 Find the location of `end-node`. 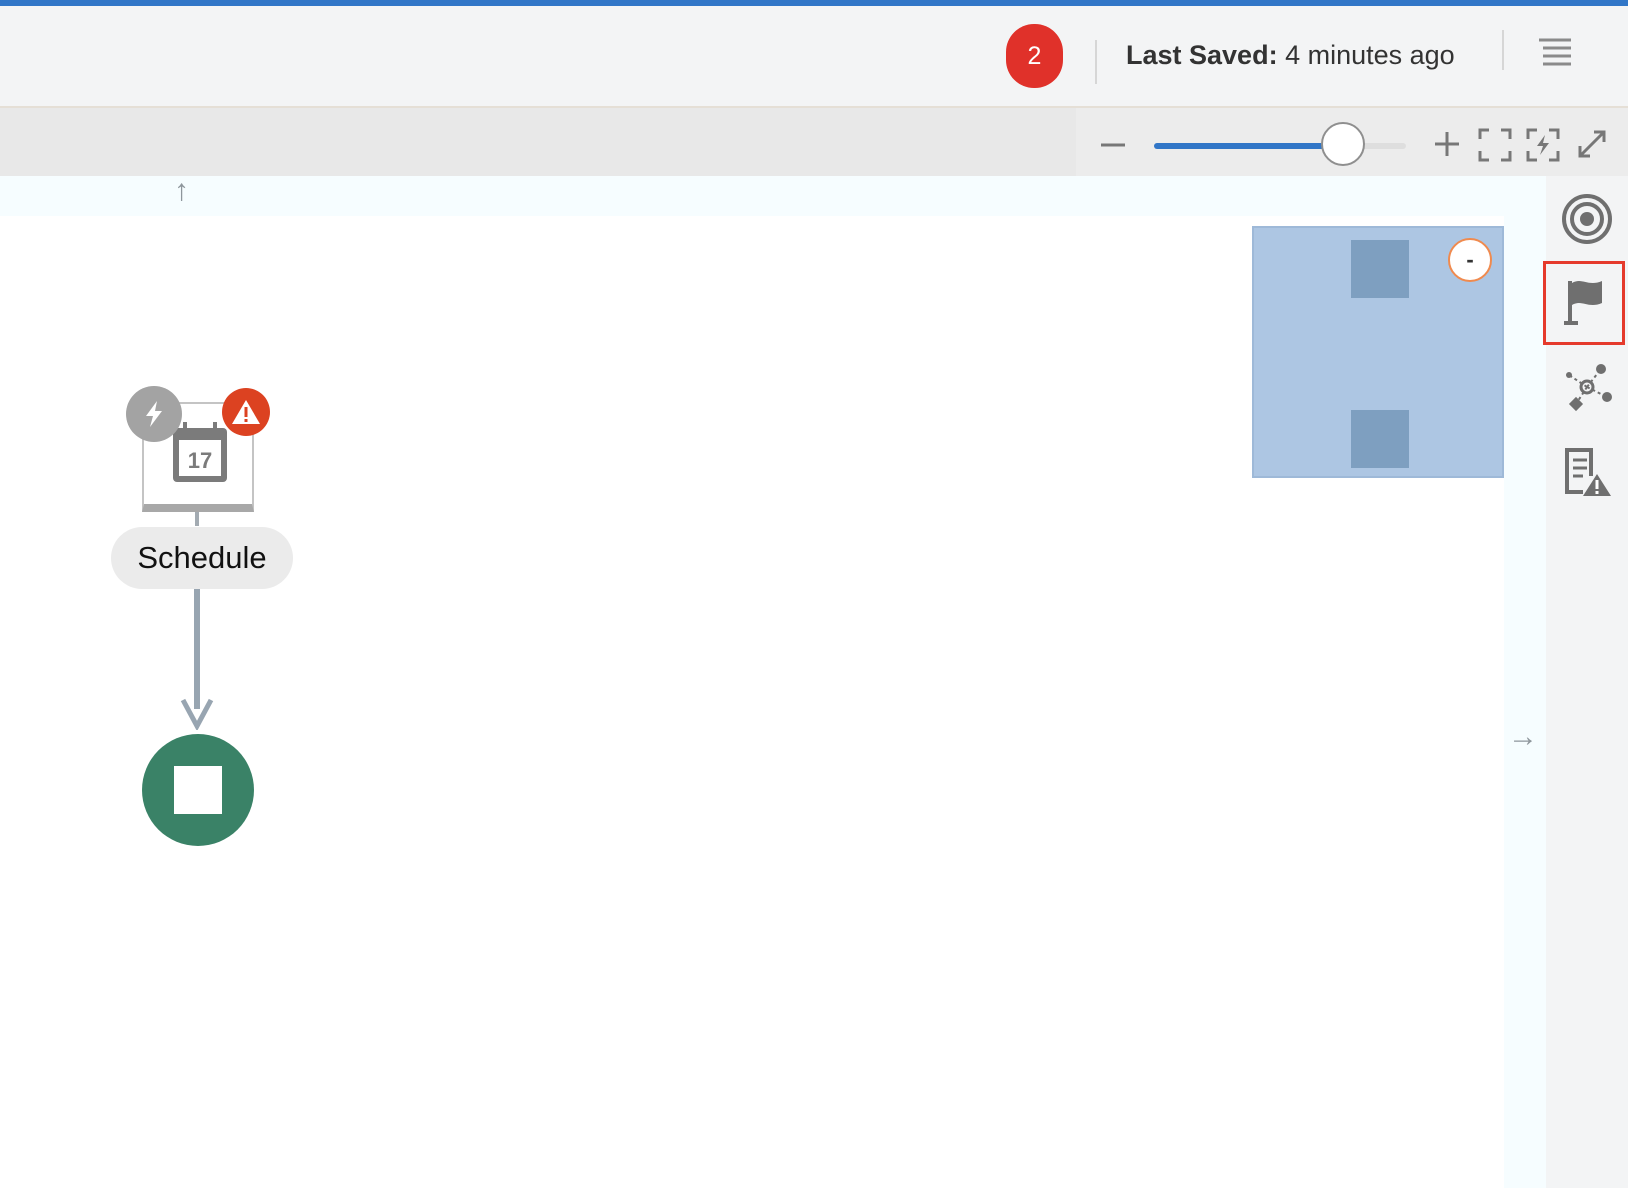

end-node is located at coordinates (198, 790).